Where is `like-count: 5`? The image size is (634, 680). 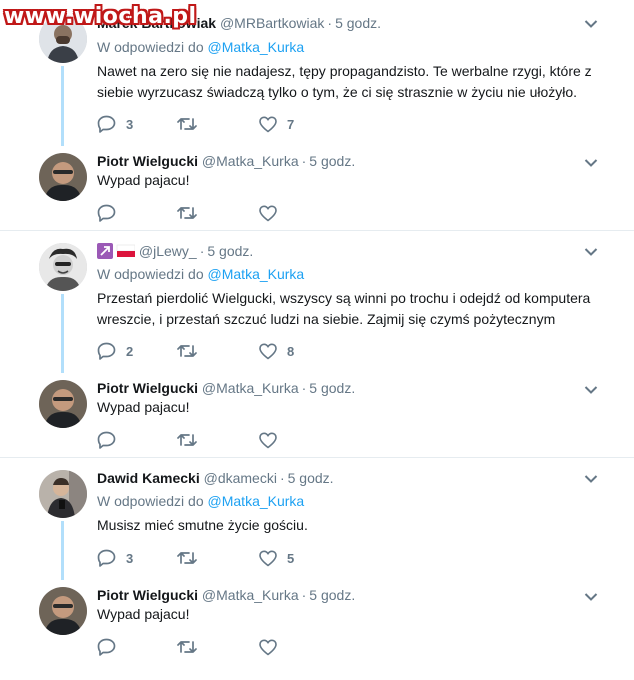 like-count: 5 is located at coordinates (291, 558).